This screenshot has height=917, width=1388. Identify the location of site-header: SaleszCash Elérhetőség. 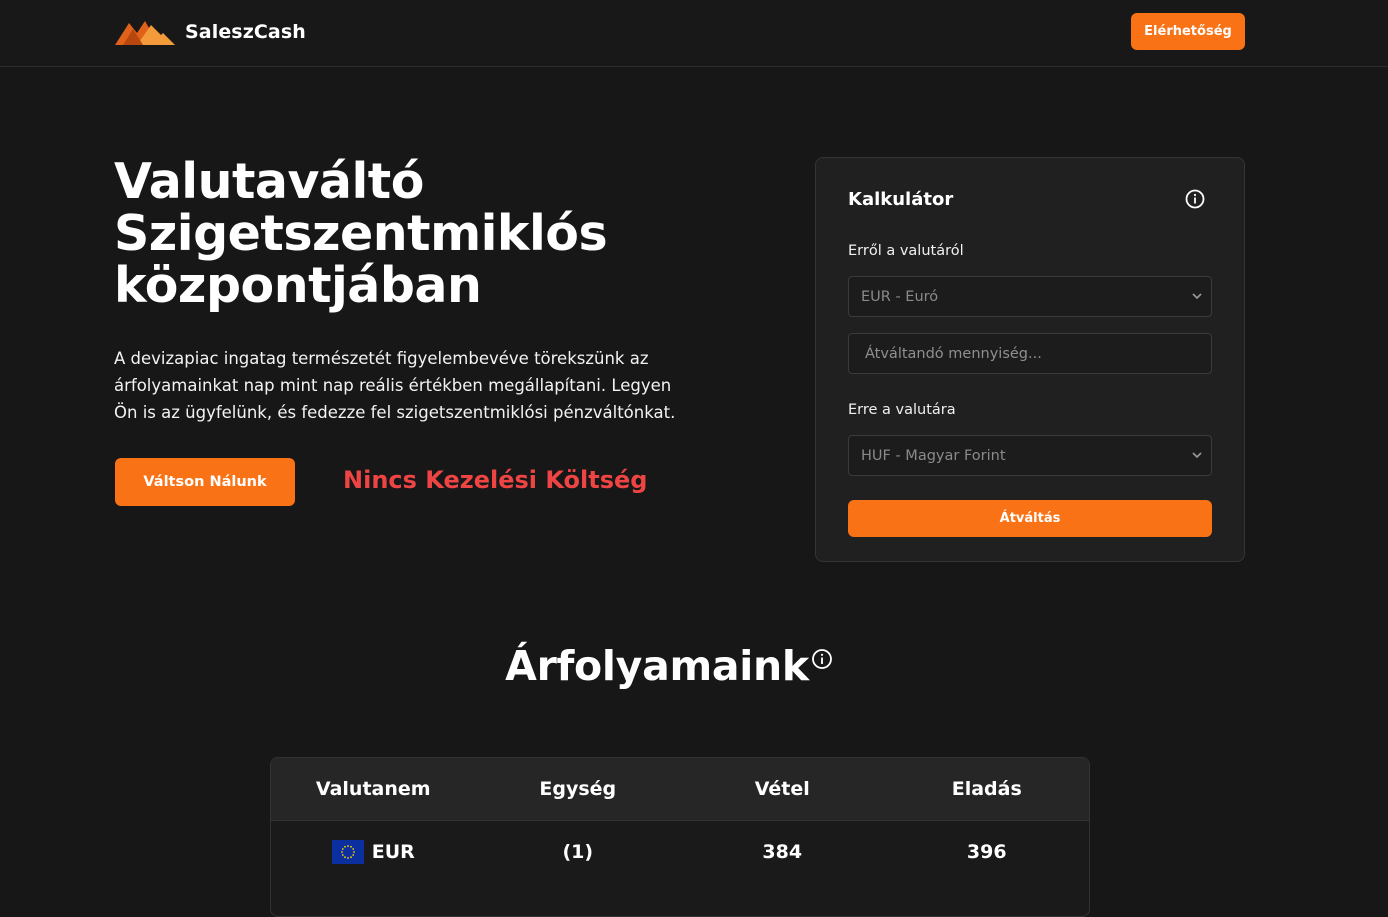
(694, 33).